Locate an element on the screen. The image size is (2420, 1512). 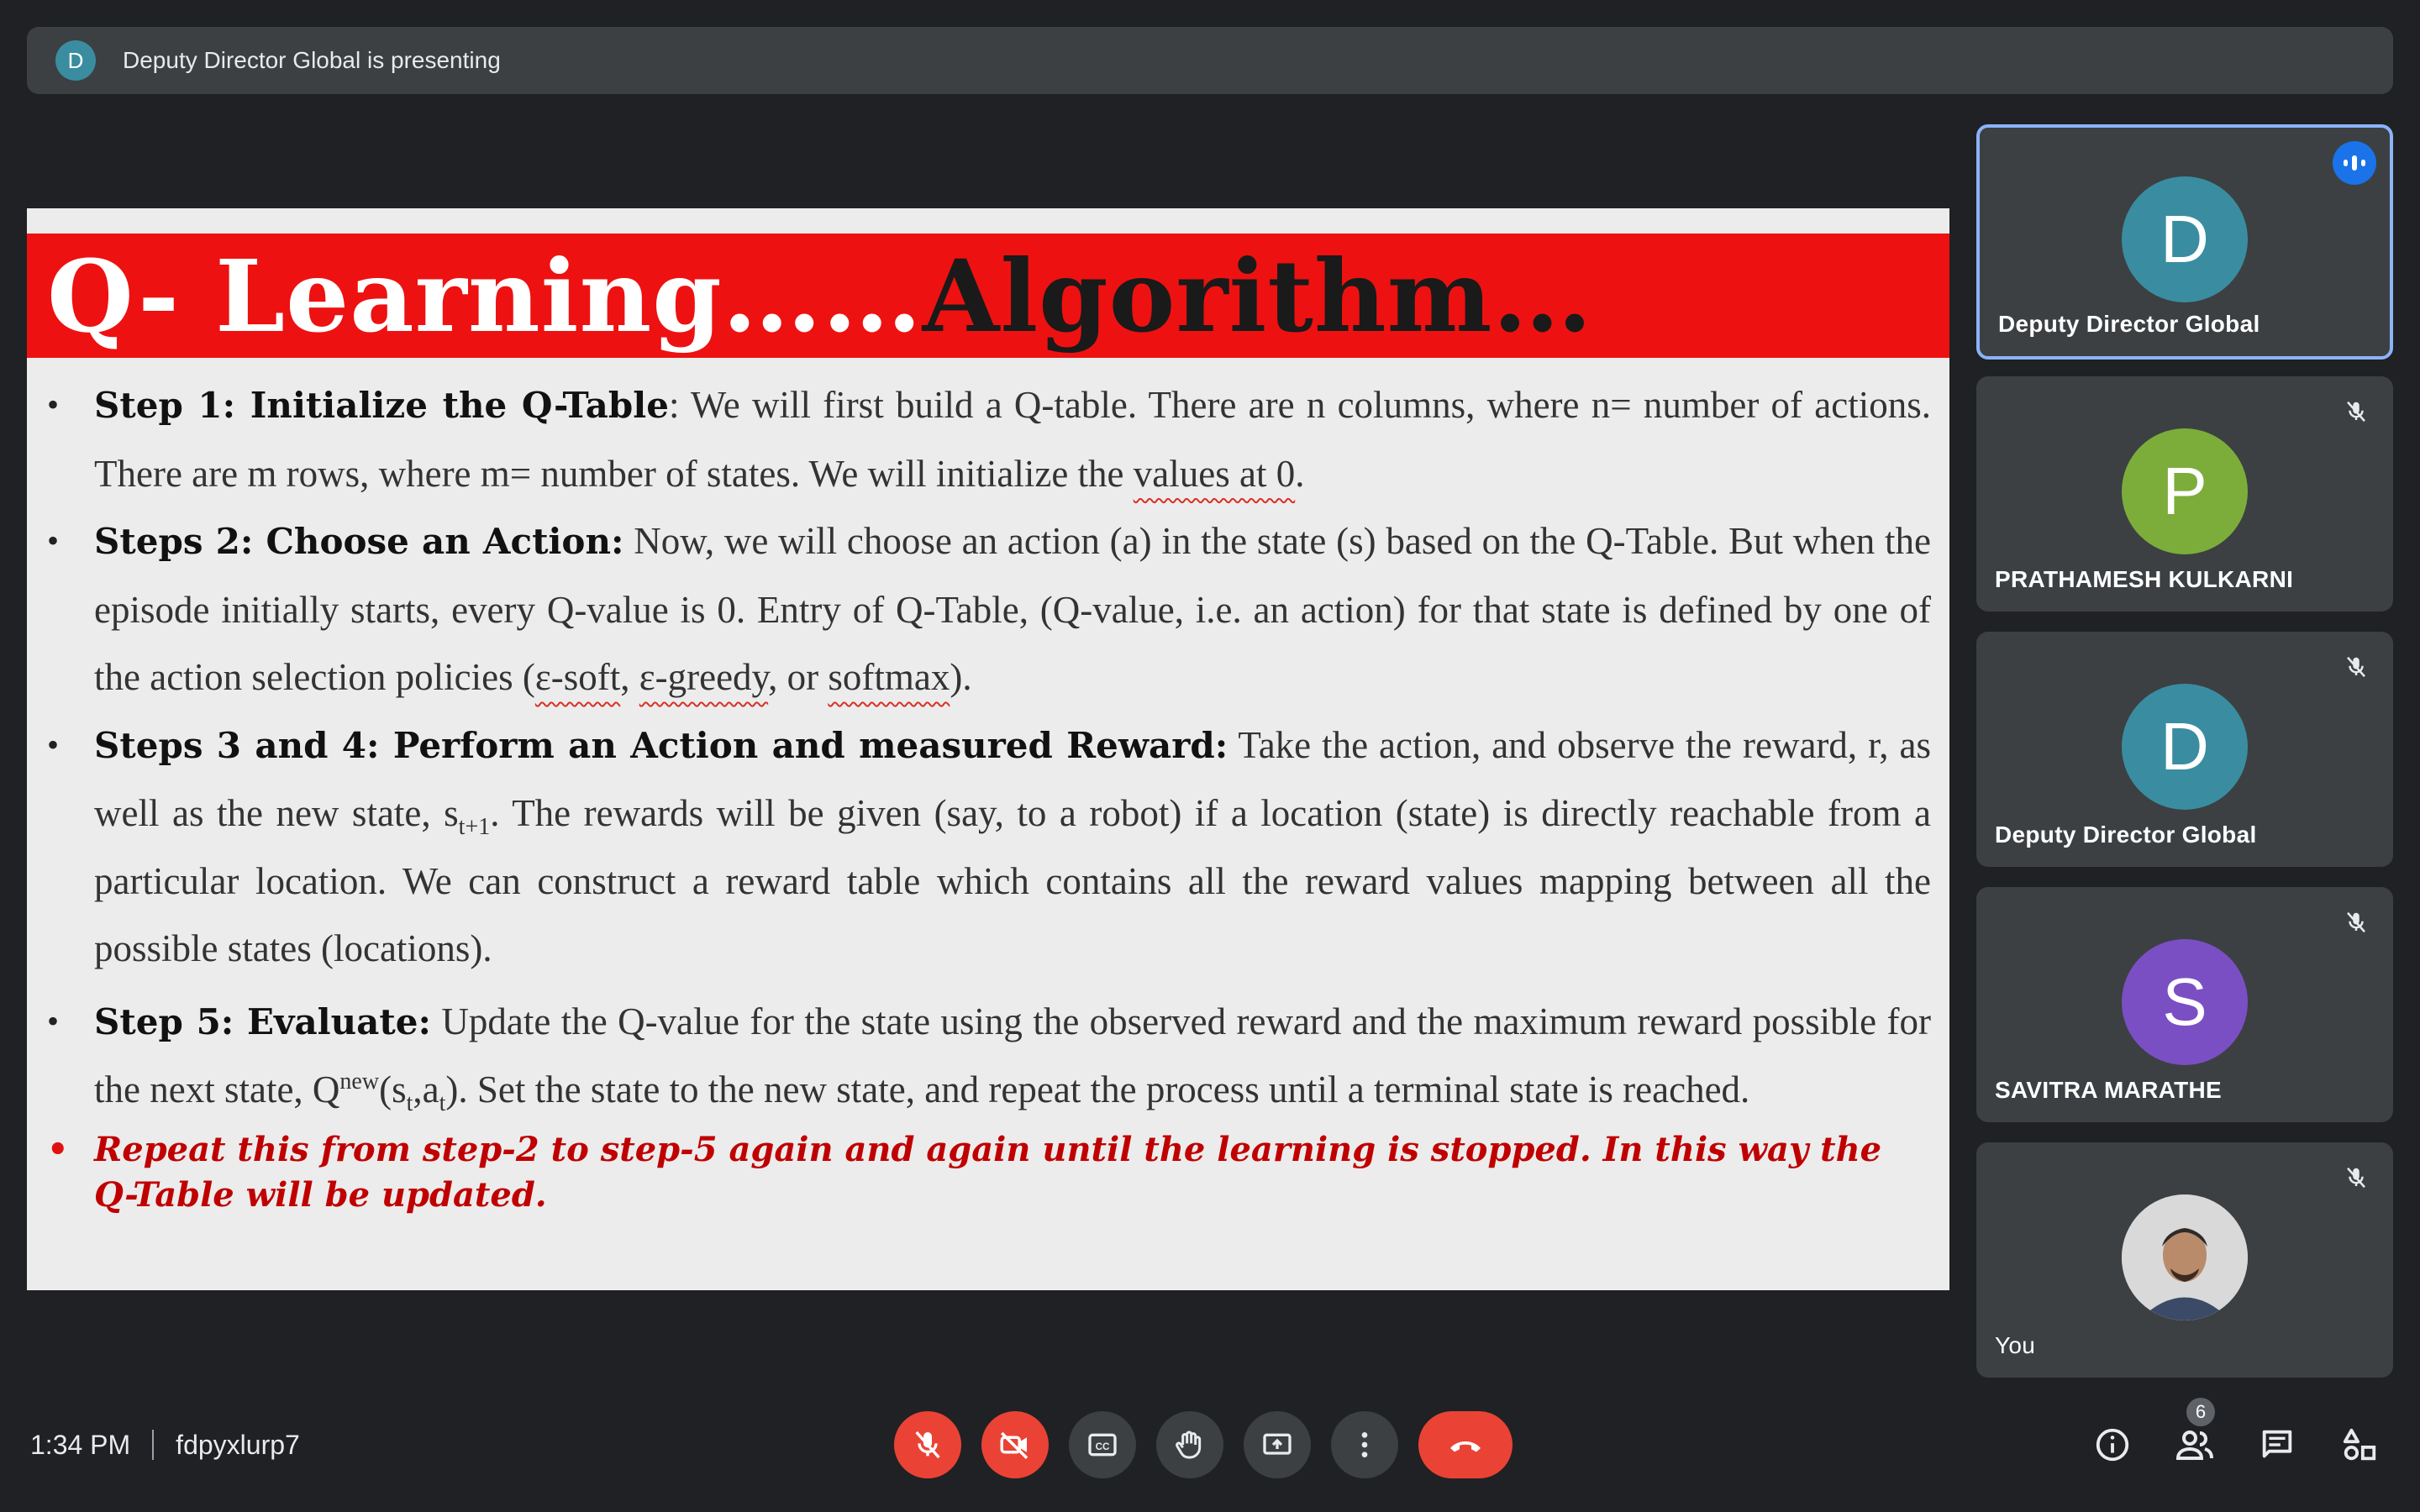
mic-toggle-button is located at coordinates (928, 1444).